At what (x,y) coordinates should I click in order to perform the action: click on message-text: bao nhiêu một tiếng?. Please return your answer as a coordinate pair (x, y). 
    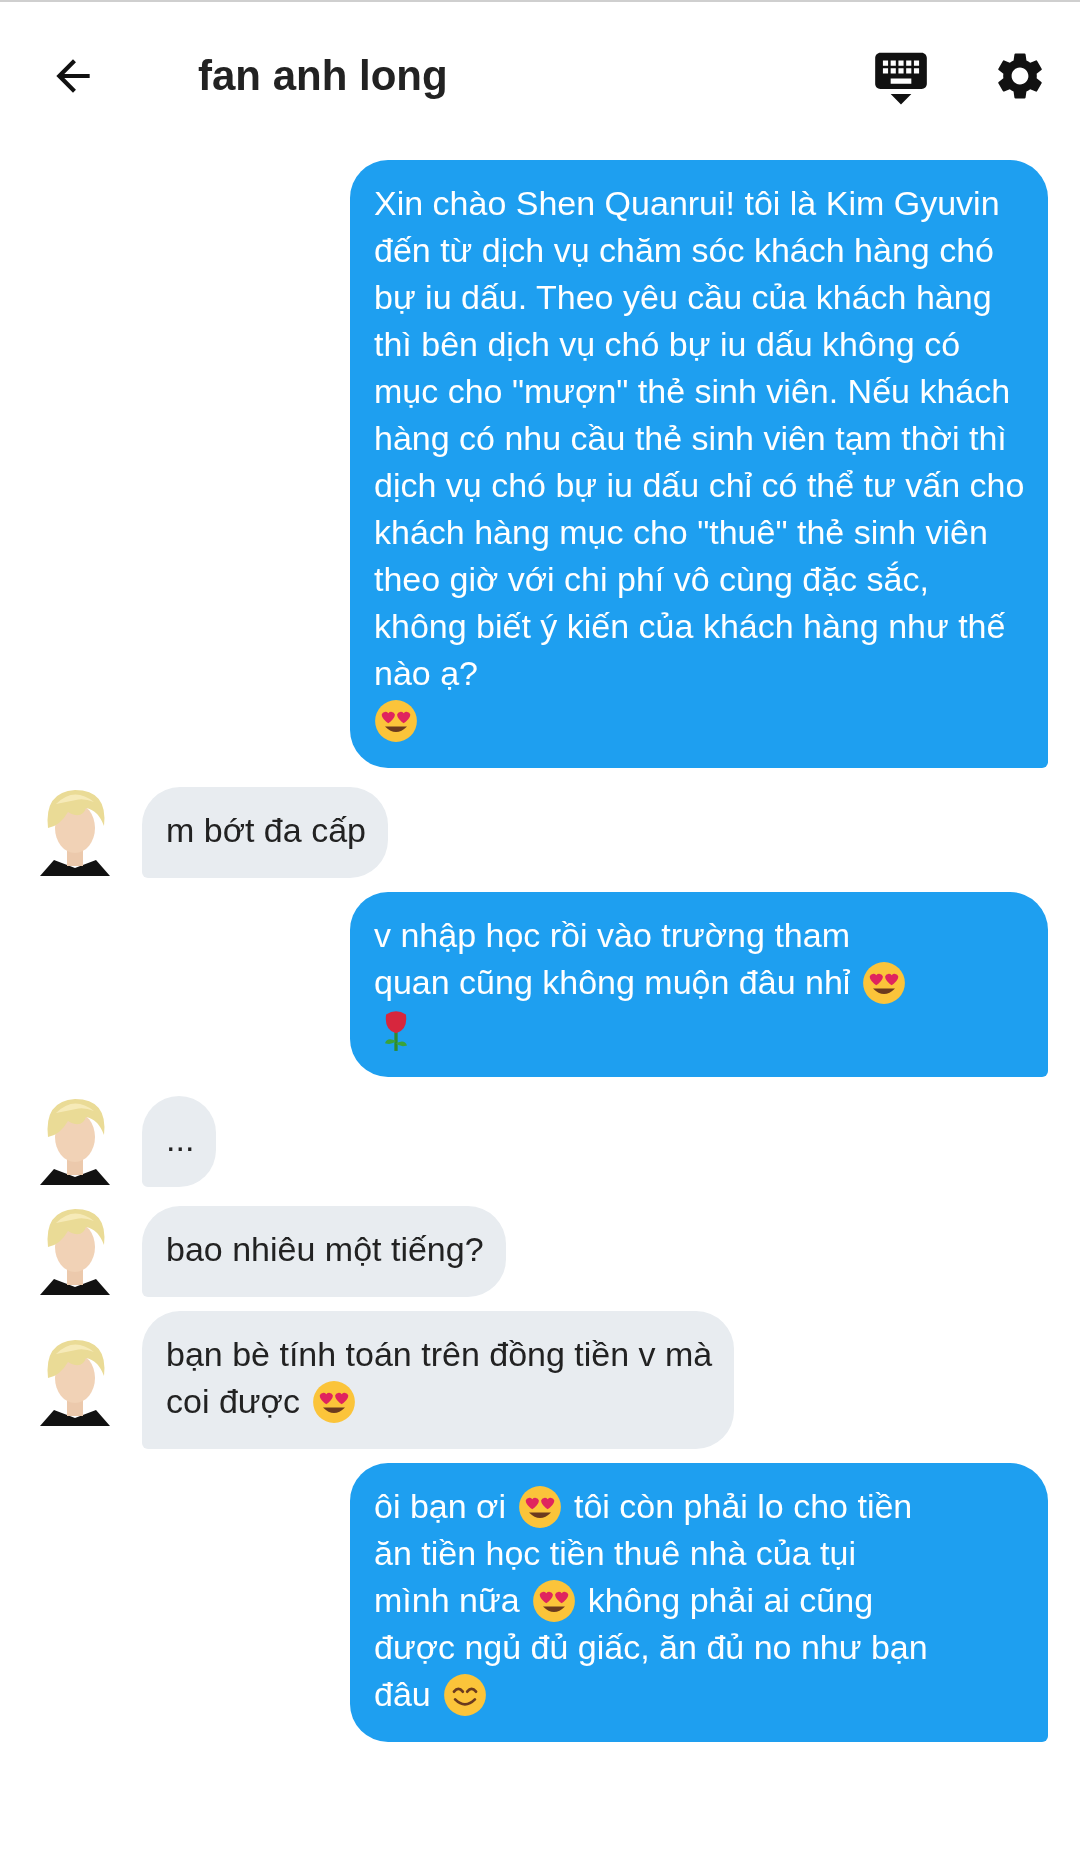
    Looking at the image, I should click on (325, 1249).